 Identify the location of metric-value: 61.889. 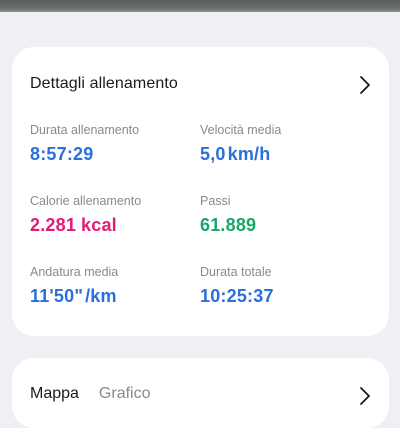
(285, 225).